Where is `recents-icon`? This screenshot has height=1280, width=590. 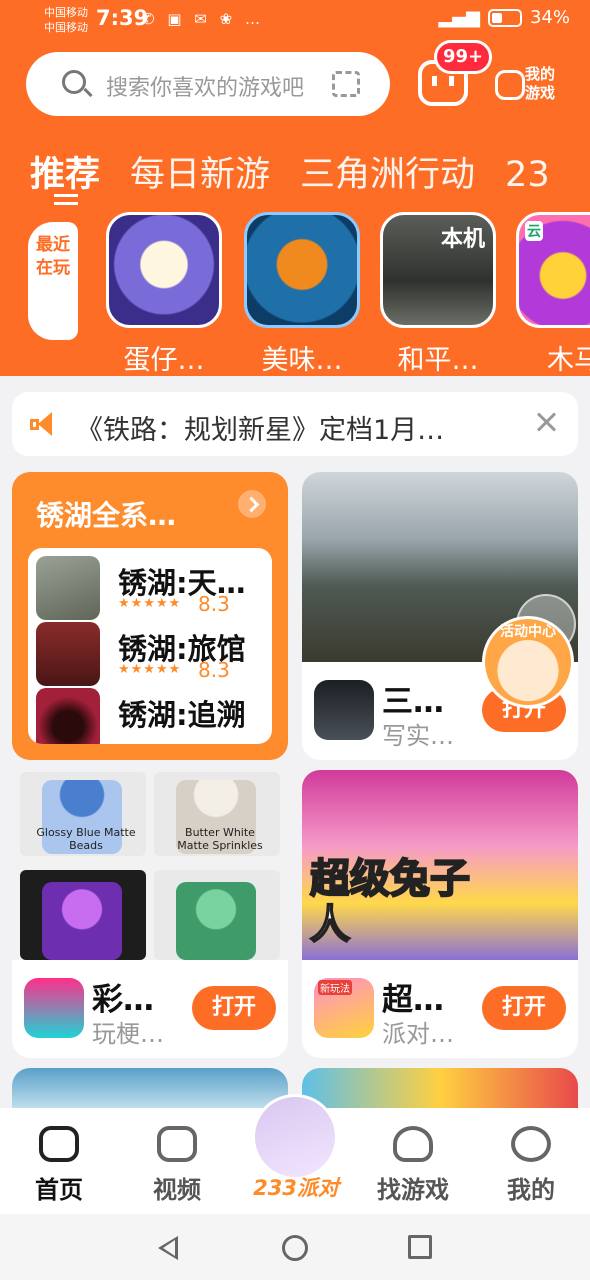
recents-icon is located at coordinates (420, 1247).